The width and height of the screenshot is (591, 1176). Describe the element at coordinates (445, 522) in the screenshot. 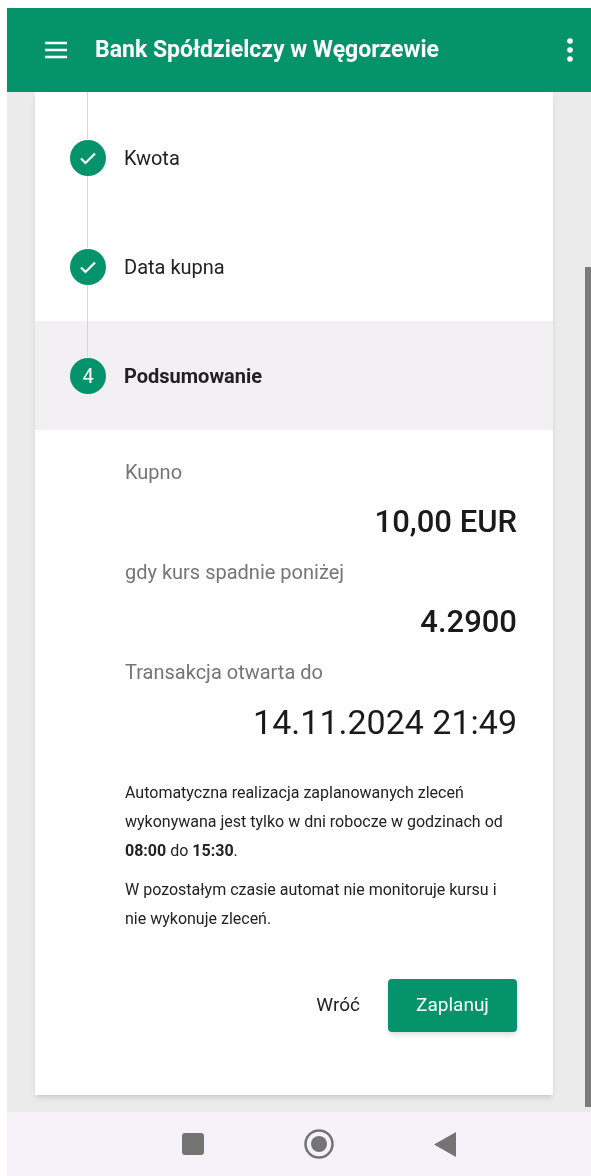

I see `summary-value: 10,00 EUR` at that location.